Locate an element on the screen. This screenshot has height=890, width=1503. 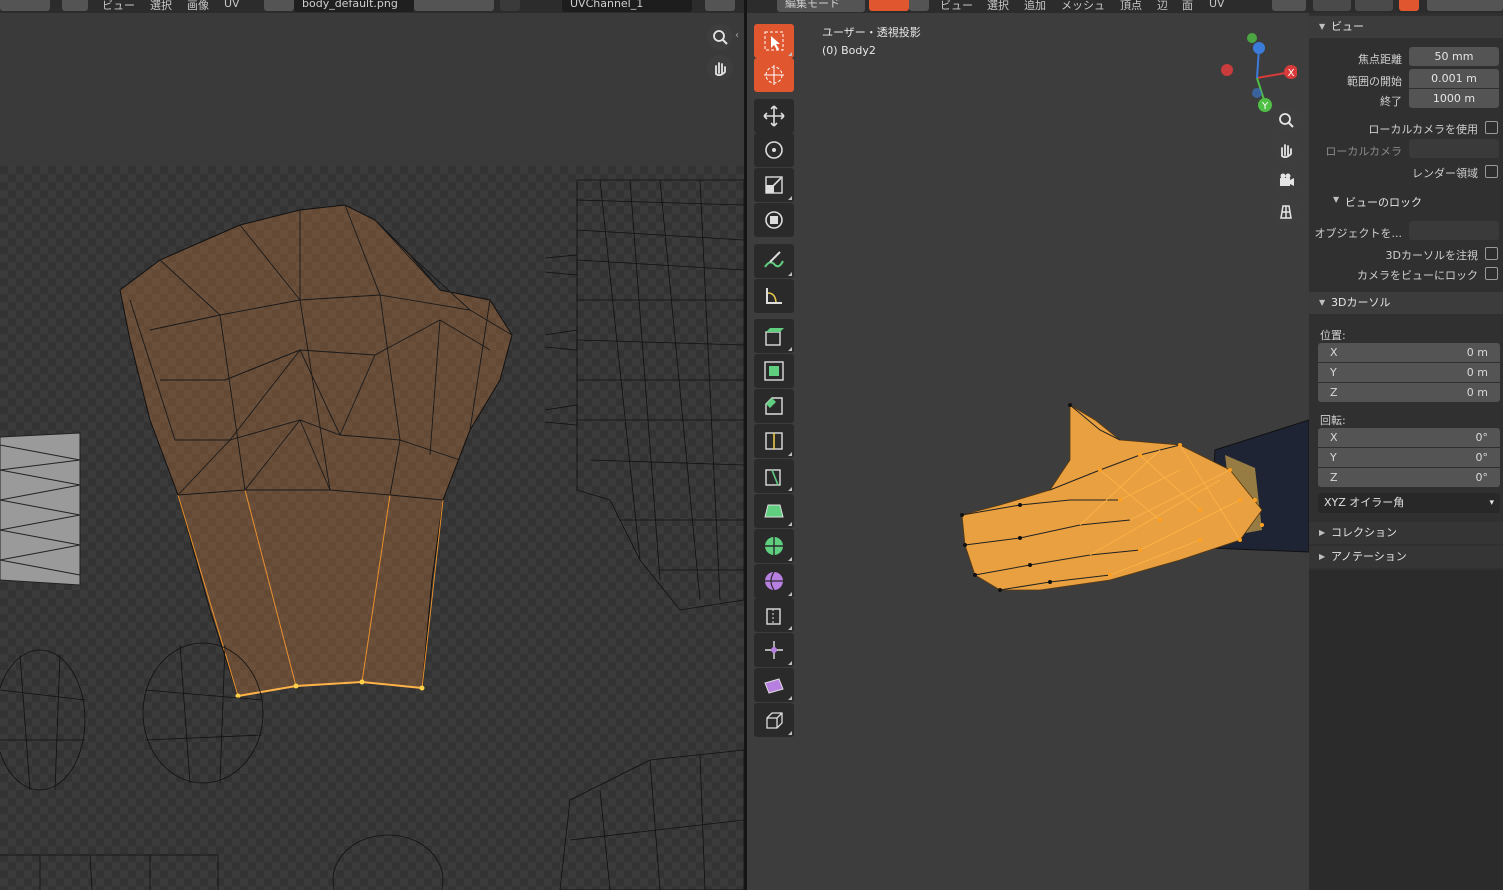
collection-panel-header: ▶ コレクション is located at coordinates (1406, 533).